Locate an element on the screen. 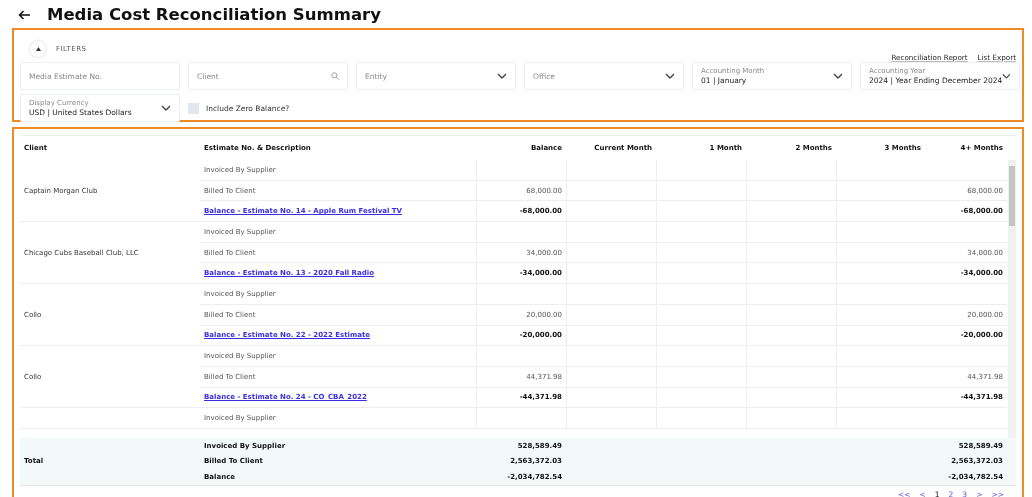 The height and width of the screenshot is (497, 1032). caret-icon is located at coordinates (38, 49).